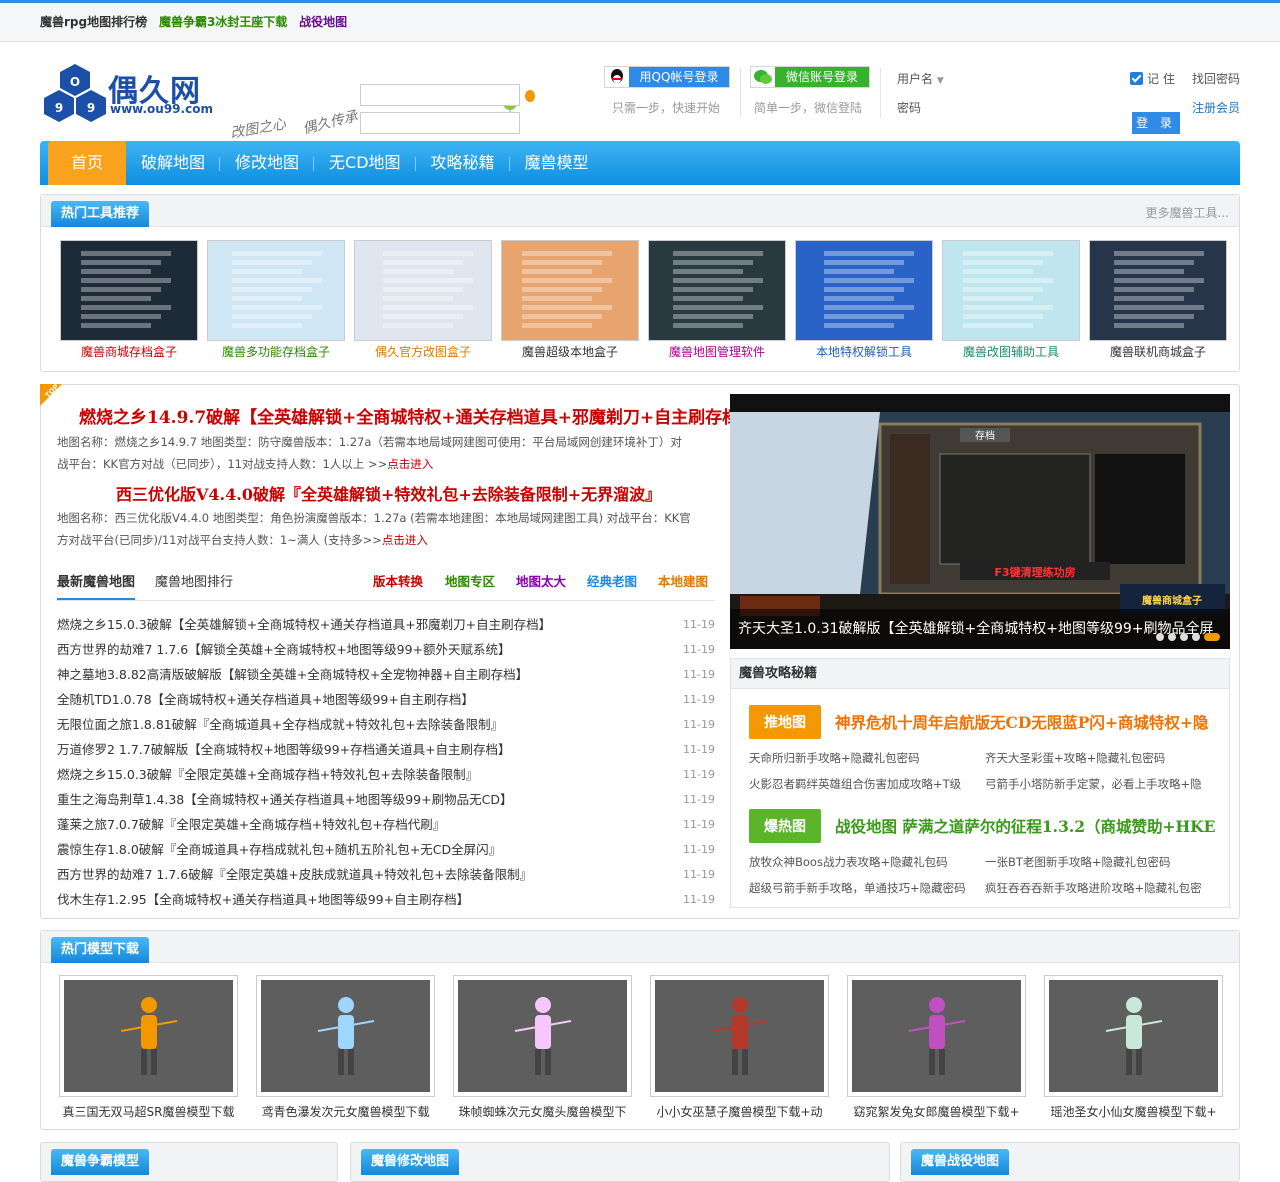 The image size is (1280, 1182). What do you see at coordinates (134, 92) in the screenshot?
I see `site-logo: O 9 9 偶久网 www.ou99.com` at bounding box center [134, 92].